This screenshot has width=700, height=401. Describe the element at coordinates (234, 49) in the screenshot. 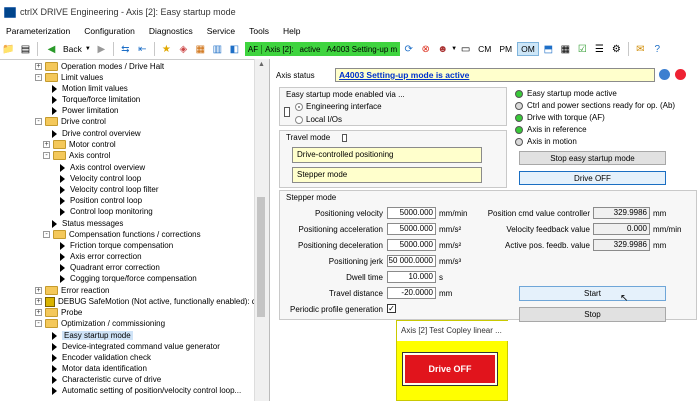

I see `oscilloscope-icon: ◧` at that location.